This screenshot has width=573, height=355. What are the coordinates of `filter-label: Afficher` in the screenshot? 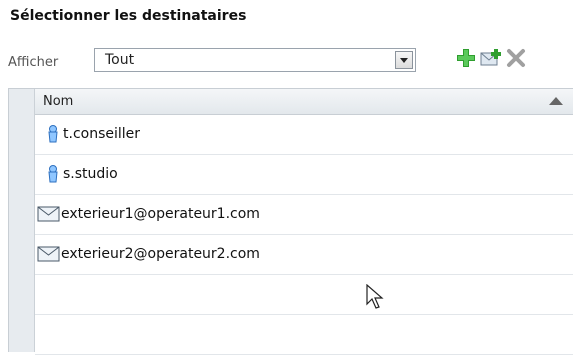 It's located at (33, 62).